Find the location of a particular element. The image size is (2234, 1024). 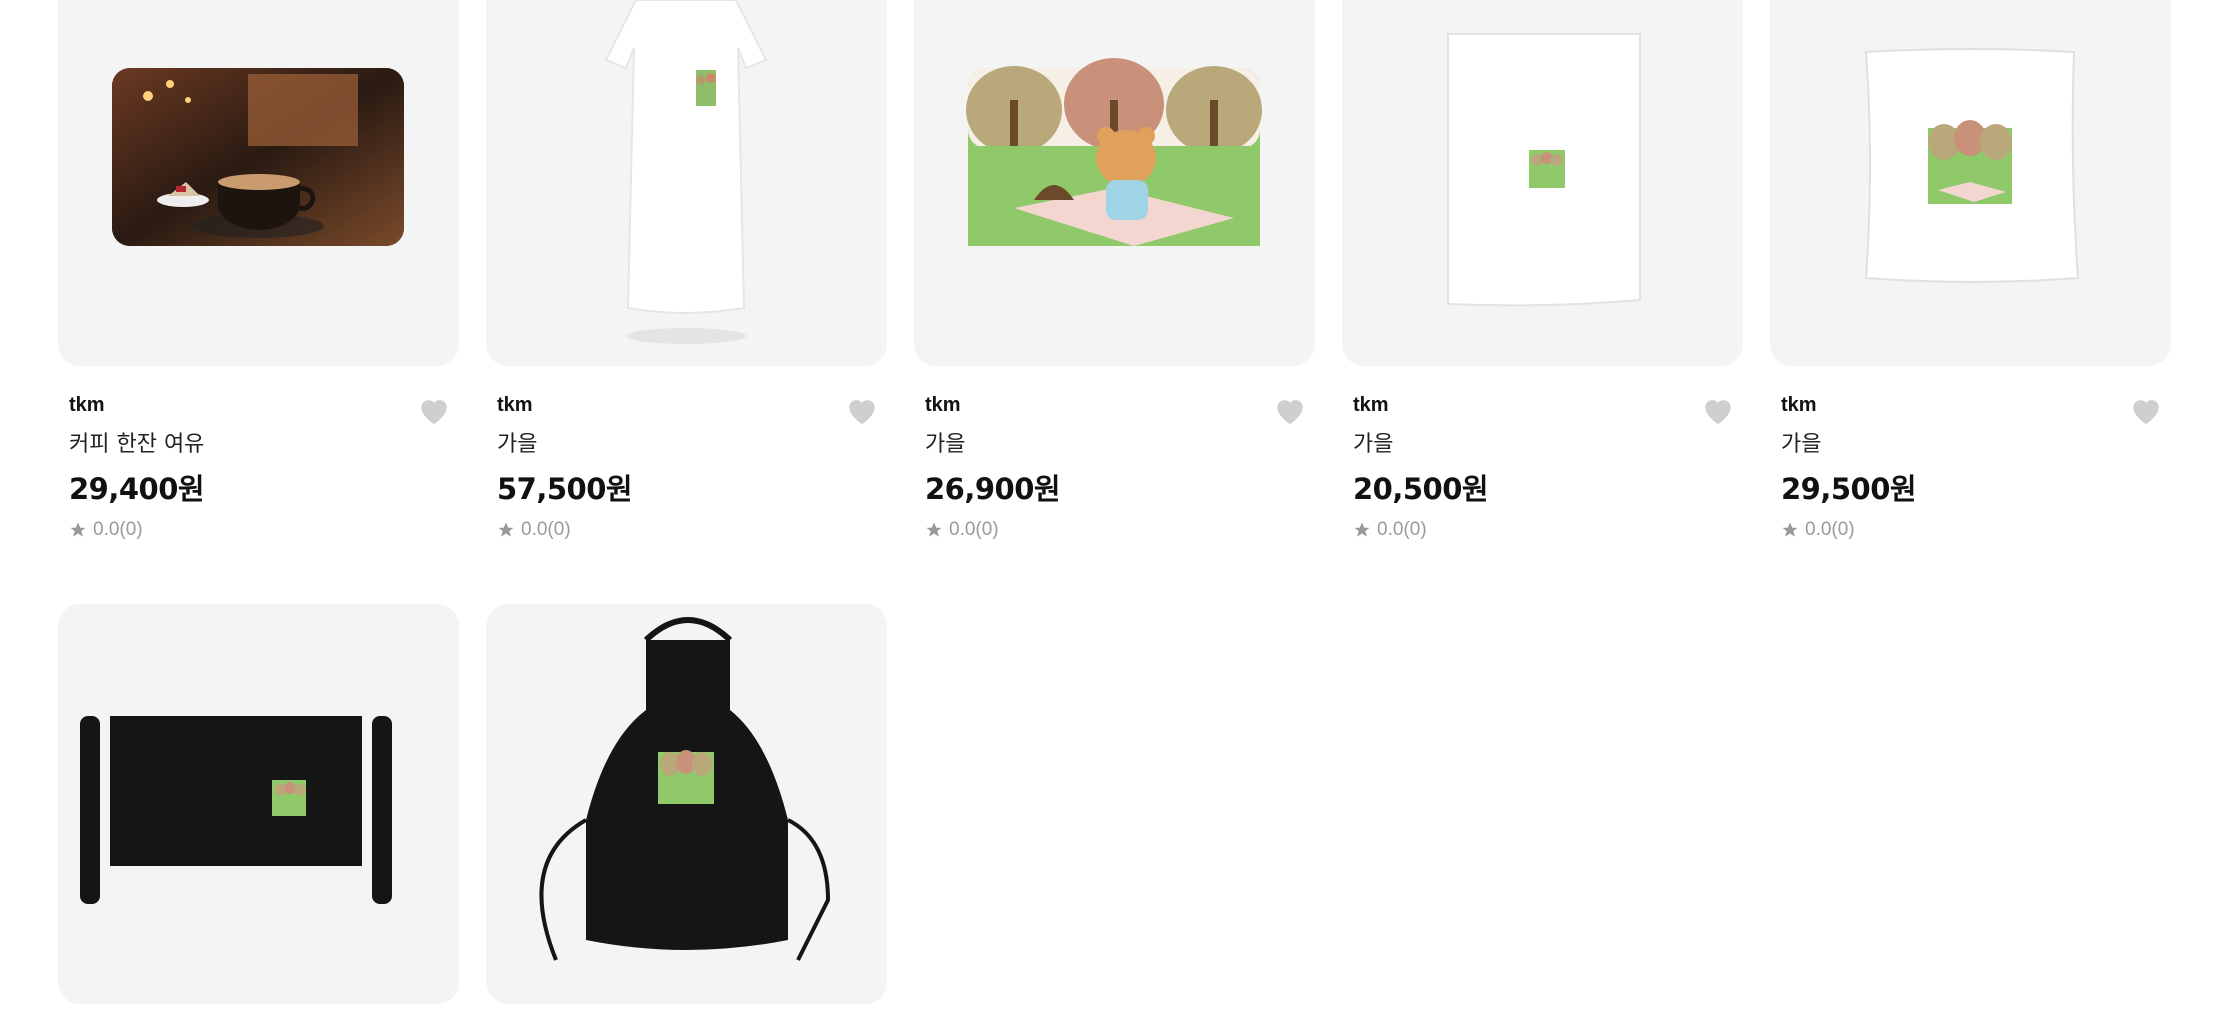

product-price: 57,500원 is located at coordinates (565, 489).